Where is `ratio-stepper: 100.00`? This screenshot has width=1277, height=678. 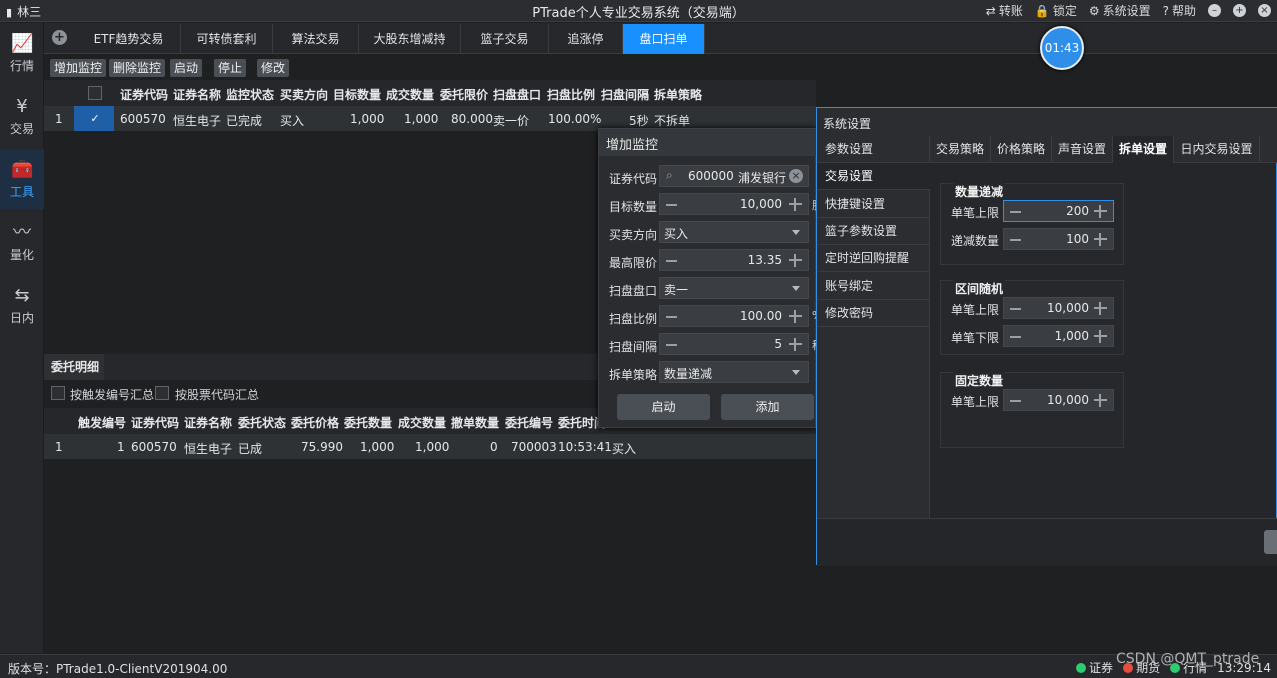 ratio-stepper: 100.00 is located at coordinates (734, 316).